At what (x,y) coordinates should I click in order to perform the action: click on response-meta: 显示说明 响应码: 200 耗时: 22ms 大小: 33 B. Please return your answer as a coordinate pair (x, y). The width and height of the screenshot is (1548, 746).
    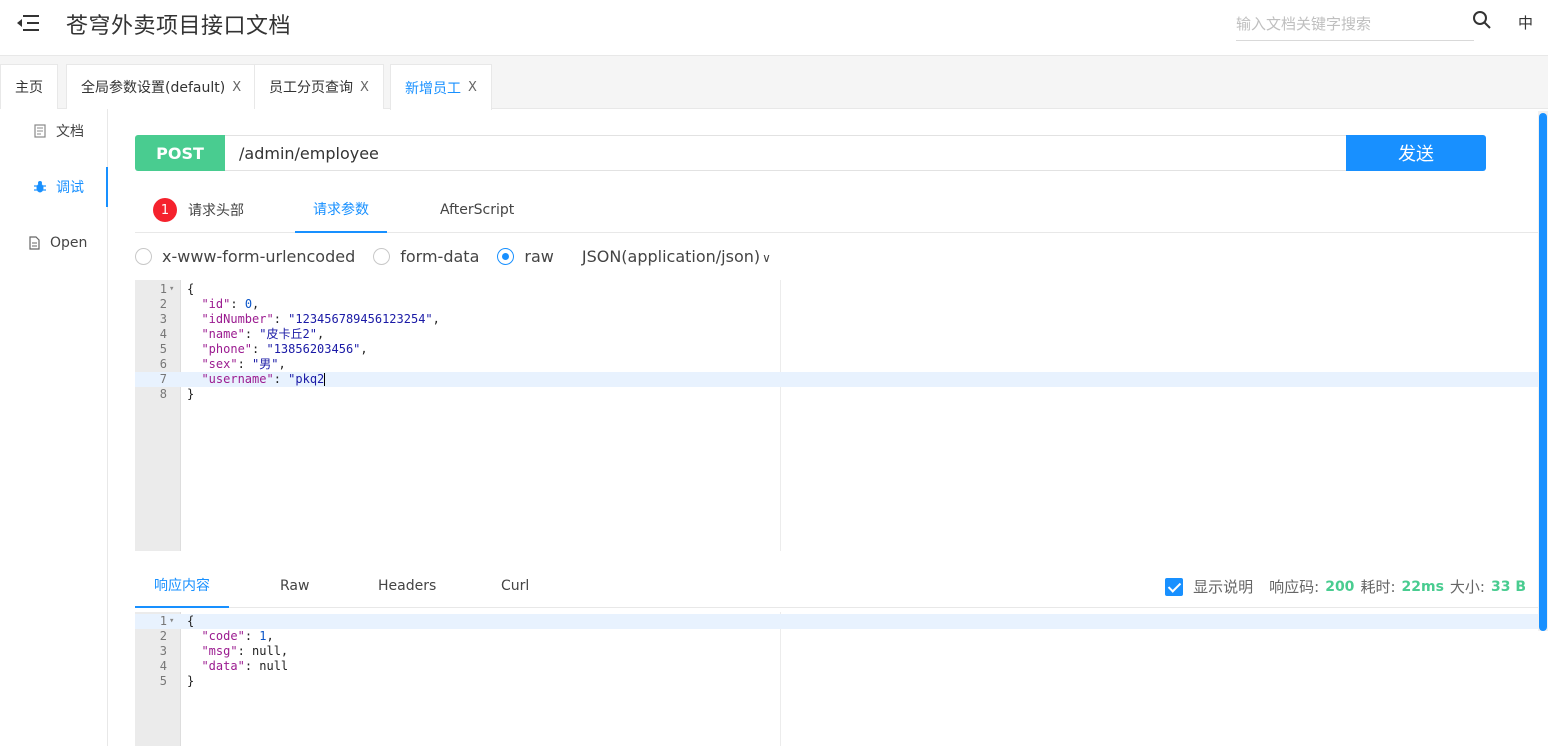
    Looking at the image, I should click on (1345, 586).